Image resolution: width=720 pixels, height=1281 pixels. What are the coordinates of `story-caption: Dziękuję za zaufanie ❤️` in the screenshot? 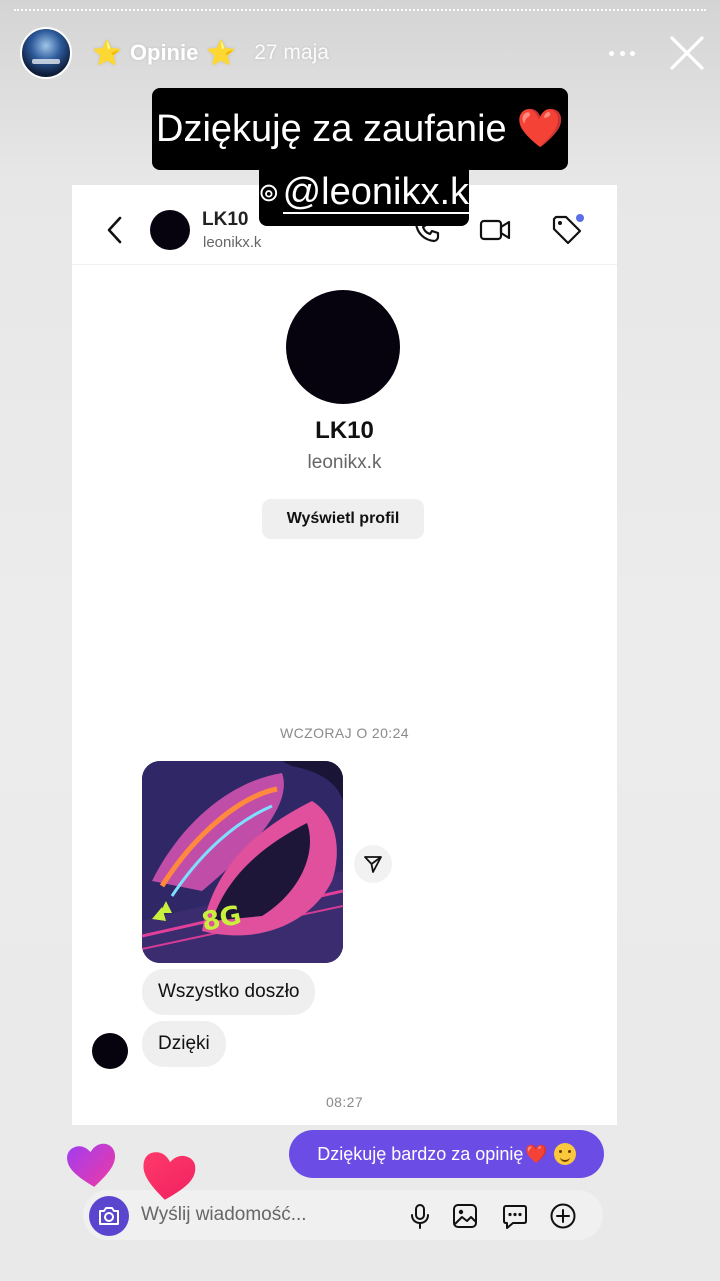 It's located at (360, 129).